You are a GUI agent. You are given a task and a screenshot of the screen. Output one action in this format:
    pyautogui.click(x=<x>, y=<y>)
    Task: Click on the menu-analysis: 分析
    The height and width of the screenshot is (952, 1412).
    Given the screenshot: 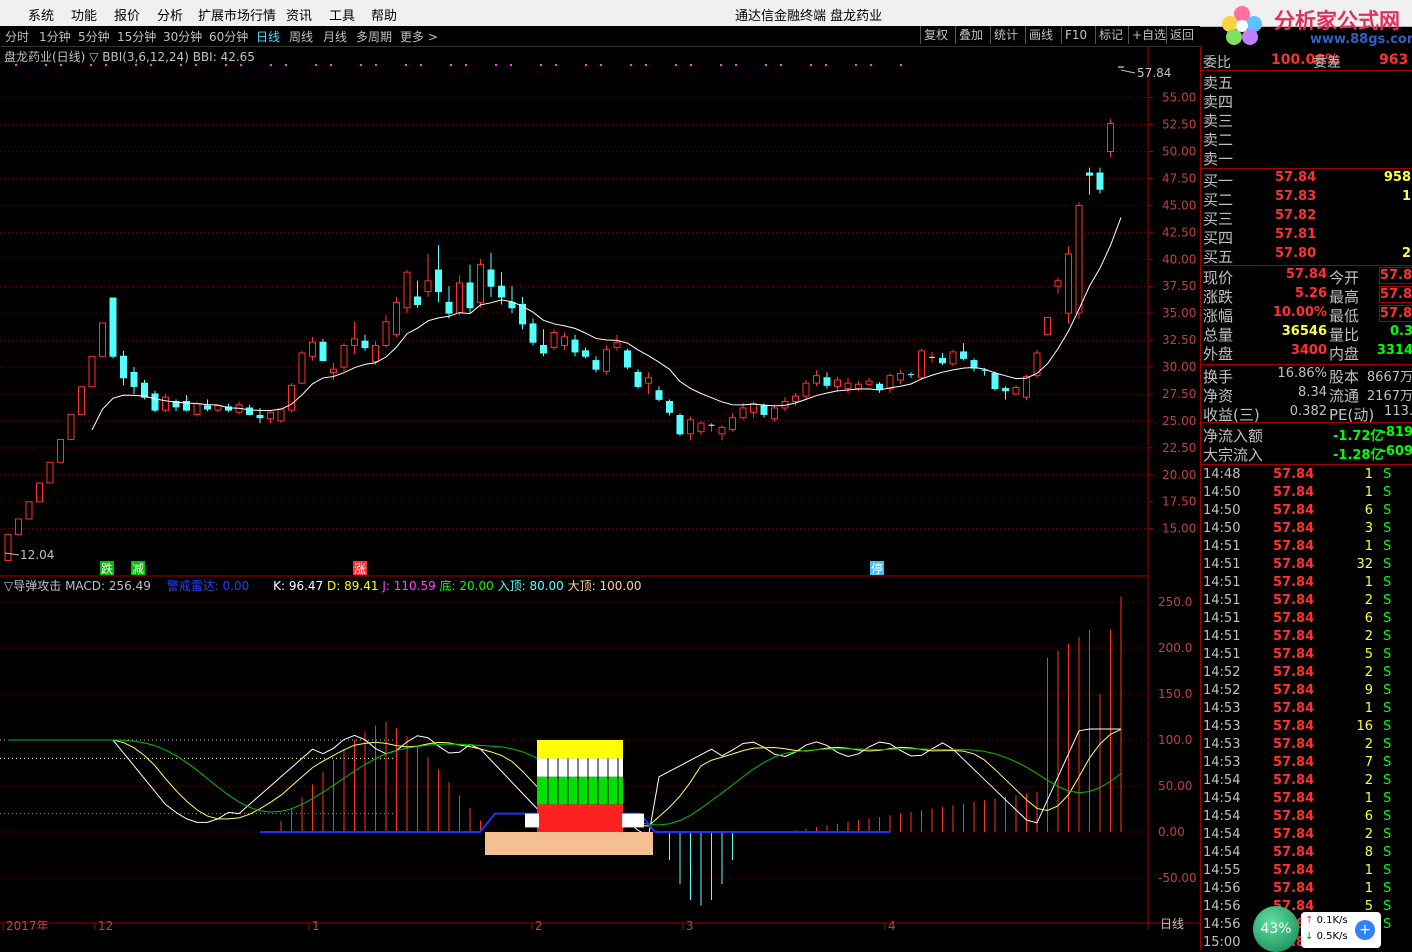 What is the action you would take?
    pyautogui.click(x=170, y=14)
    